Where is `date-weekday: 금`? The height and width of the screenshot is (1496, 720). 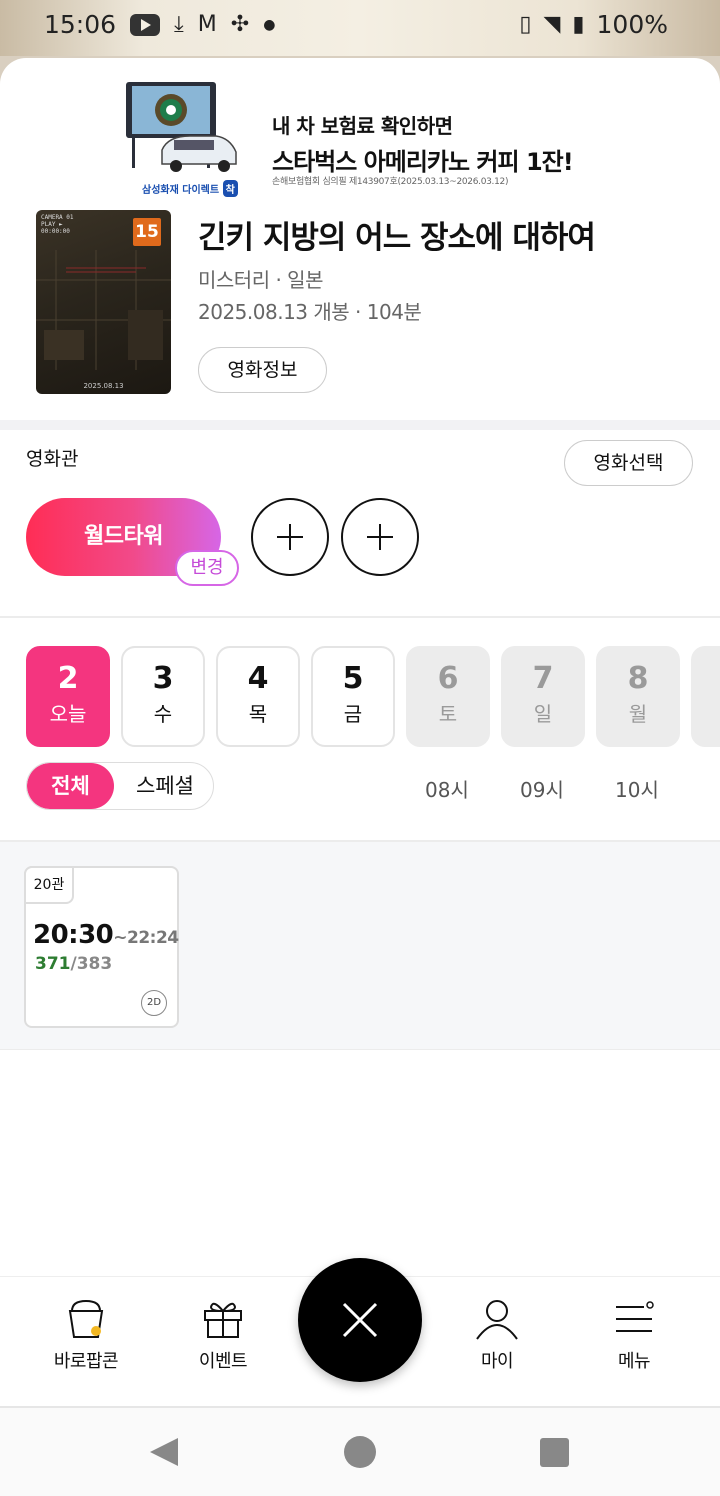 date-weekday: 금 is located at coordinates (353, 714).